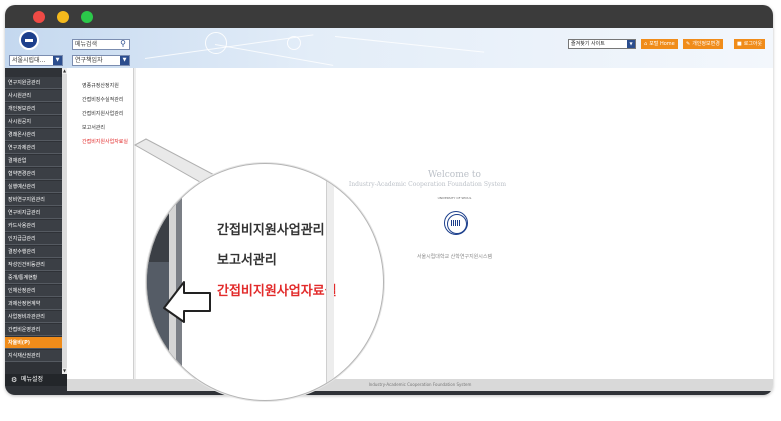 This screenshot has height=421, width=781. What do you see at coordinates (33, 226) in the screenshot?
I see `nav-item: 카드사용관리` at bounding box center [33, 226].